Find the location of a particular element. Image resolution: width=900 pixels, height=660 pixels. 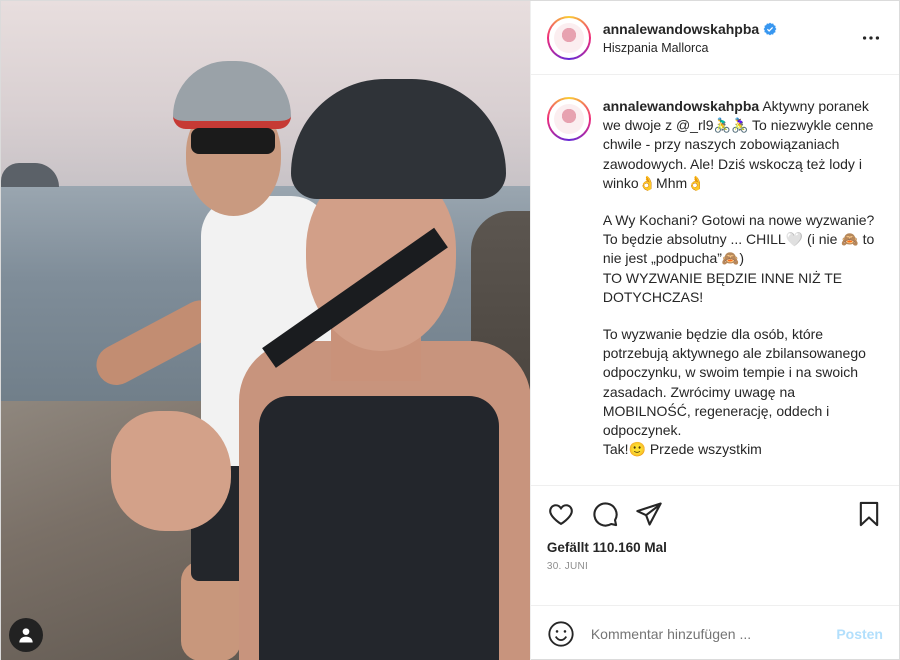

caption-username: annalewandowskahpba is located at coordinates (681, 106).